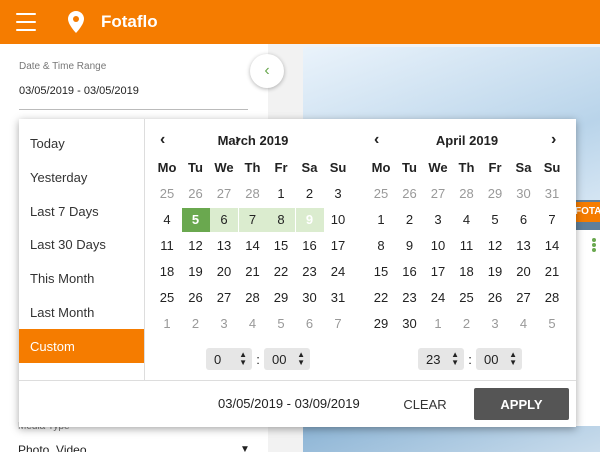 The height and width of the screenshot is (452, 600). Describe the element at coordinates (229, 359) in the screenshot. I see `start-hour-select: 0 ▲ ▼` at that location.